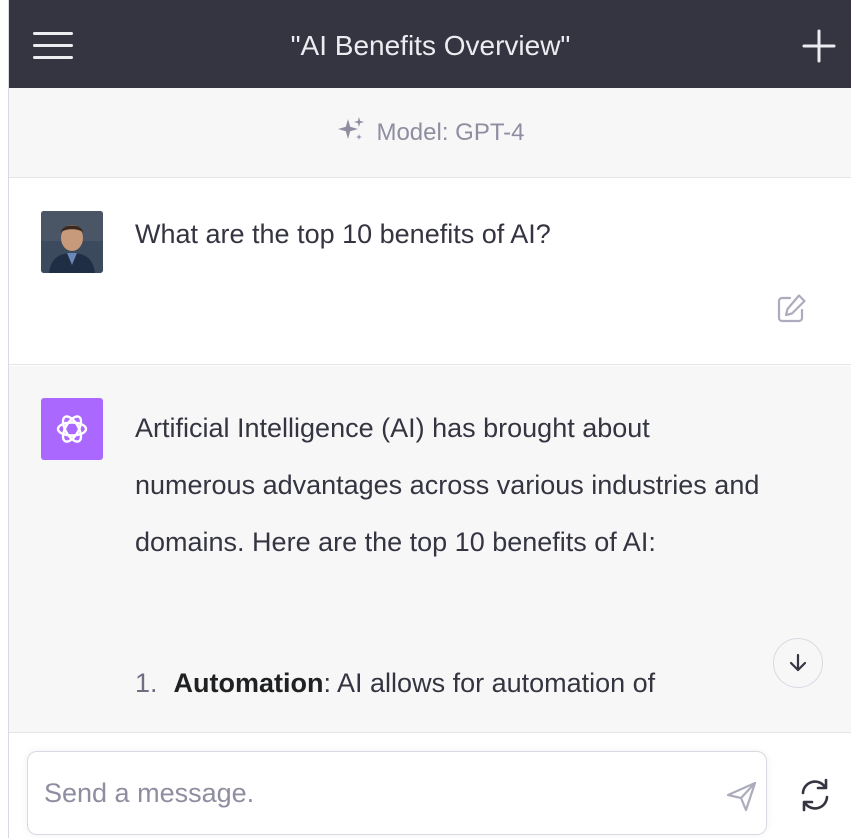  I want to click on edit-icon, so click(791, 309).